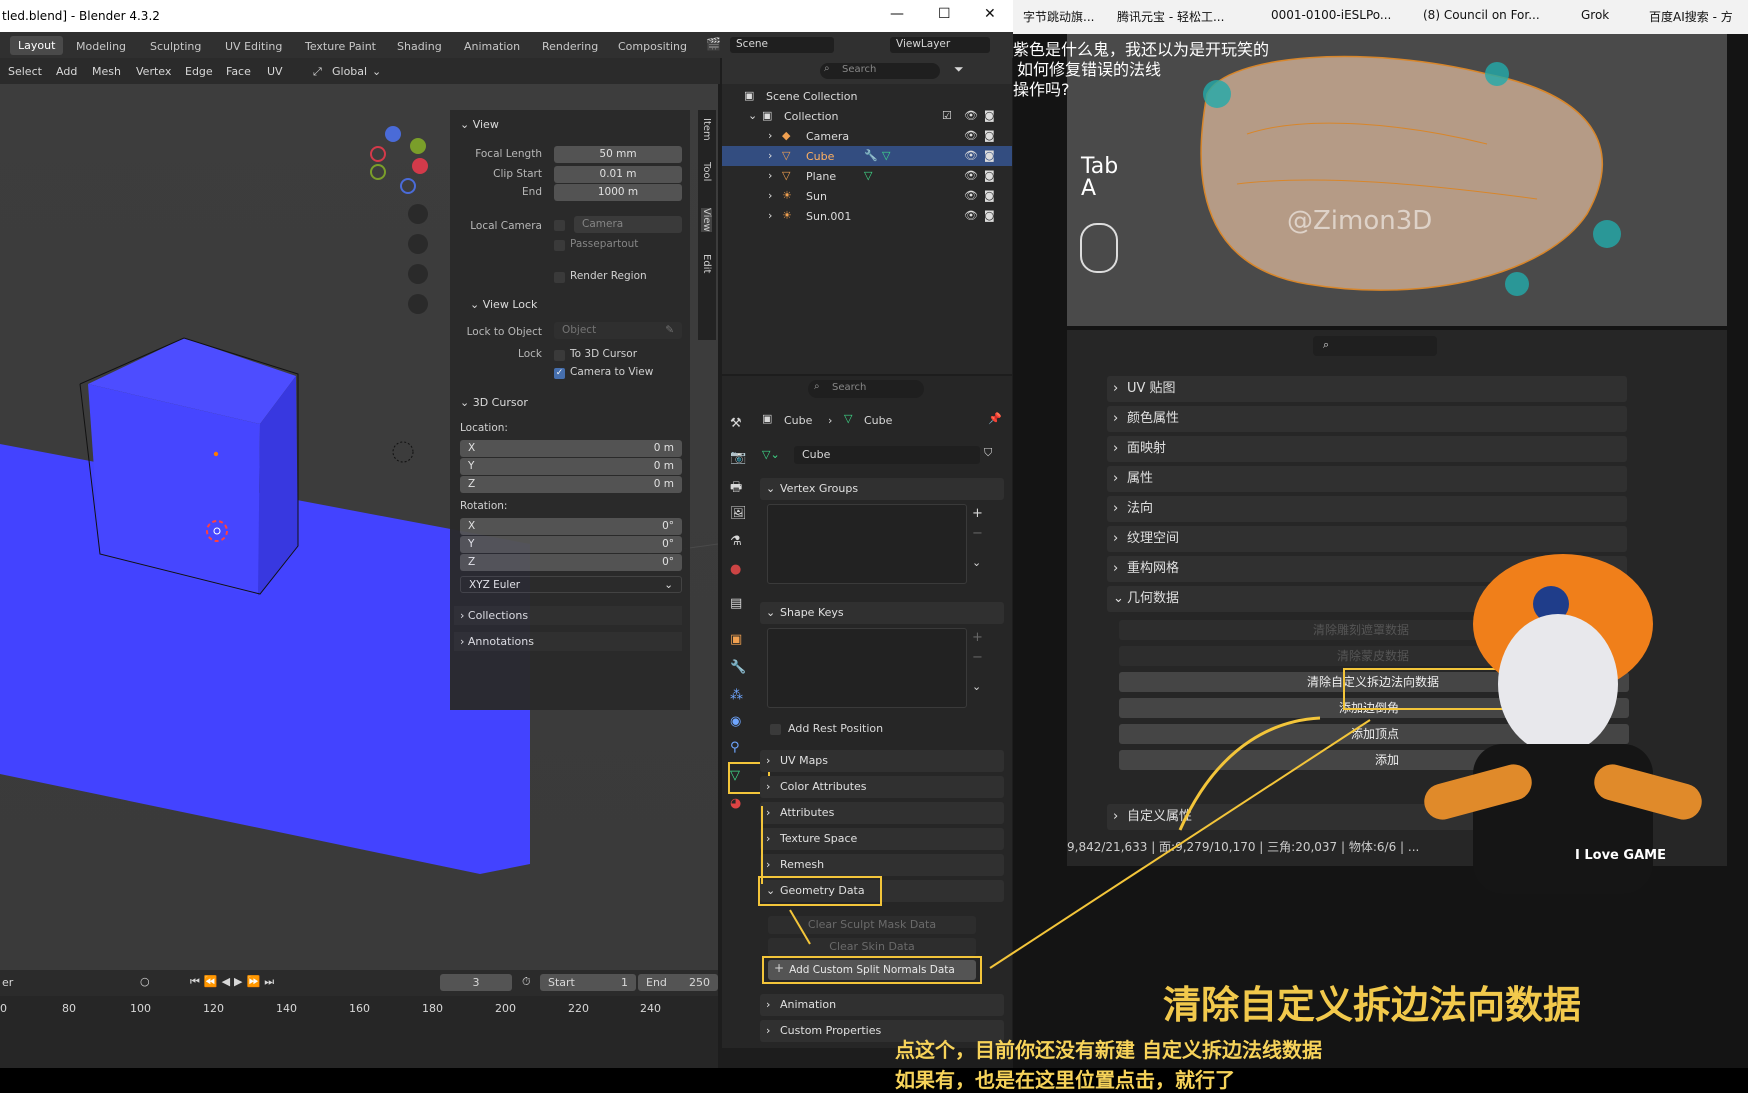 The width and height of the screenshot is (1748, 1093). Describe the element at coordinates (706, 129) in the screenshot. I see `sidebar-tab-item: Item` at that location.